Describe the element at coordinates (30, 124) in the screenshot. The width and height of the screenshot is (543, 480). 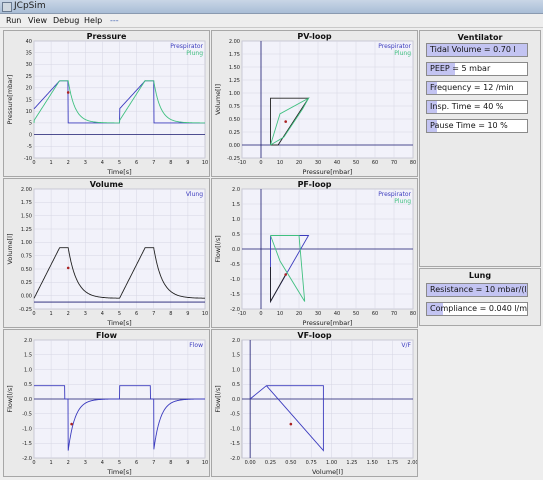
I see `y-tick-label: 5` at that location.